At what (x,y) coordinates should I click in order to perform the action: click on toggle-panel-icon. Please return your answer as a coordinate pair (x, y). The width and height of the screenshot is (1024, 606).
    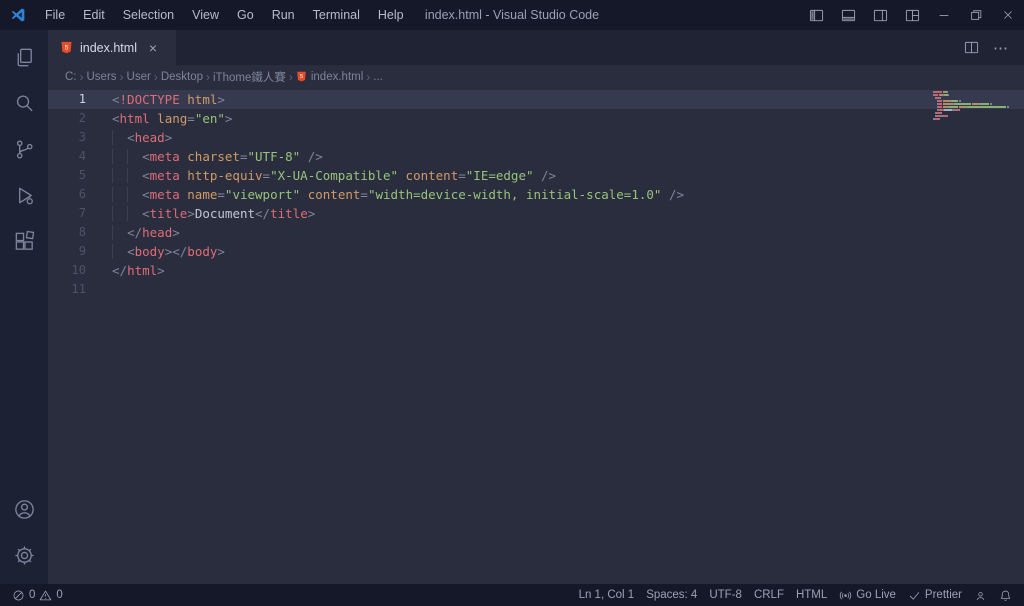
    Looking at the image, I should click on (848, 15).